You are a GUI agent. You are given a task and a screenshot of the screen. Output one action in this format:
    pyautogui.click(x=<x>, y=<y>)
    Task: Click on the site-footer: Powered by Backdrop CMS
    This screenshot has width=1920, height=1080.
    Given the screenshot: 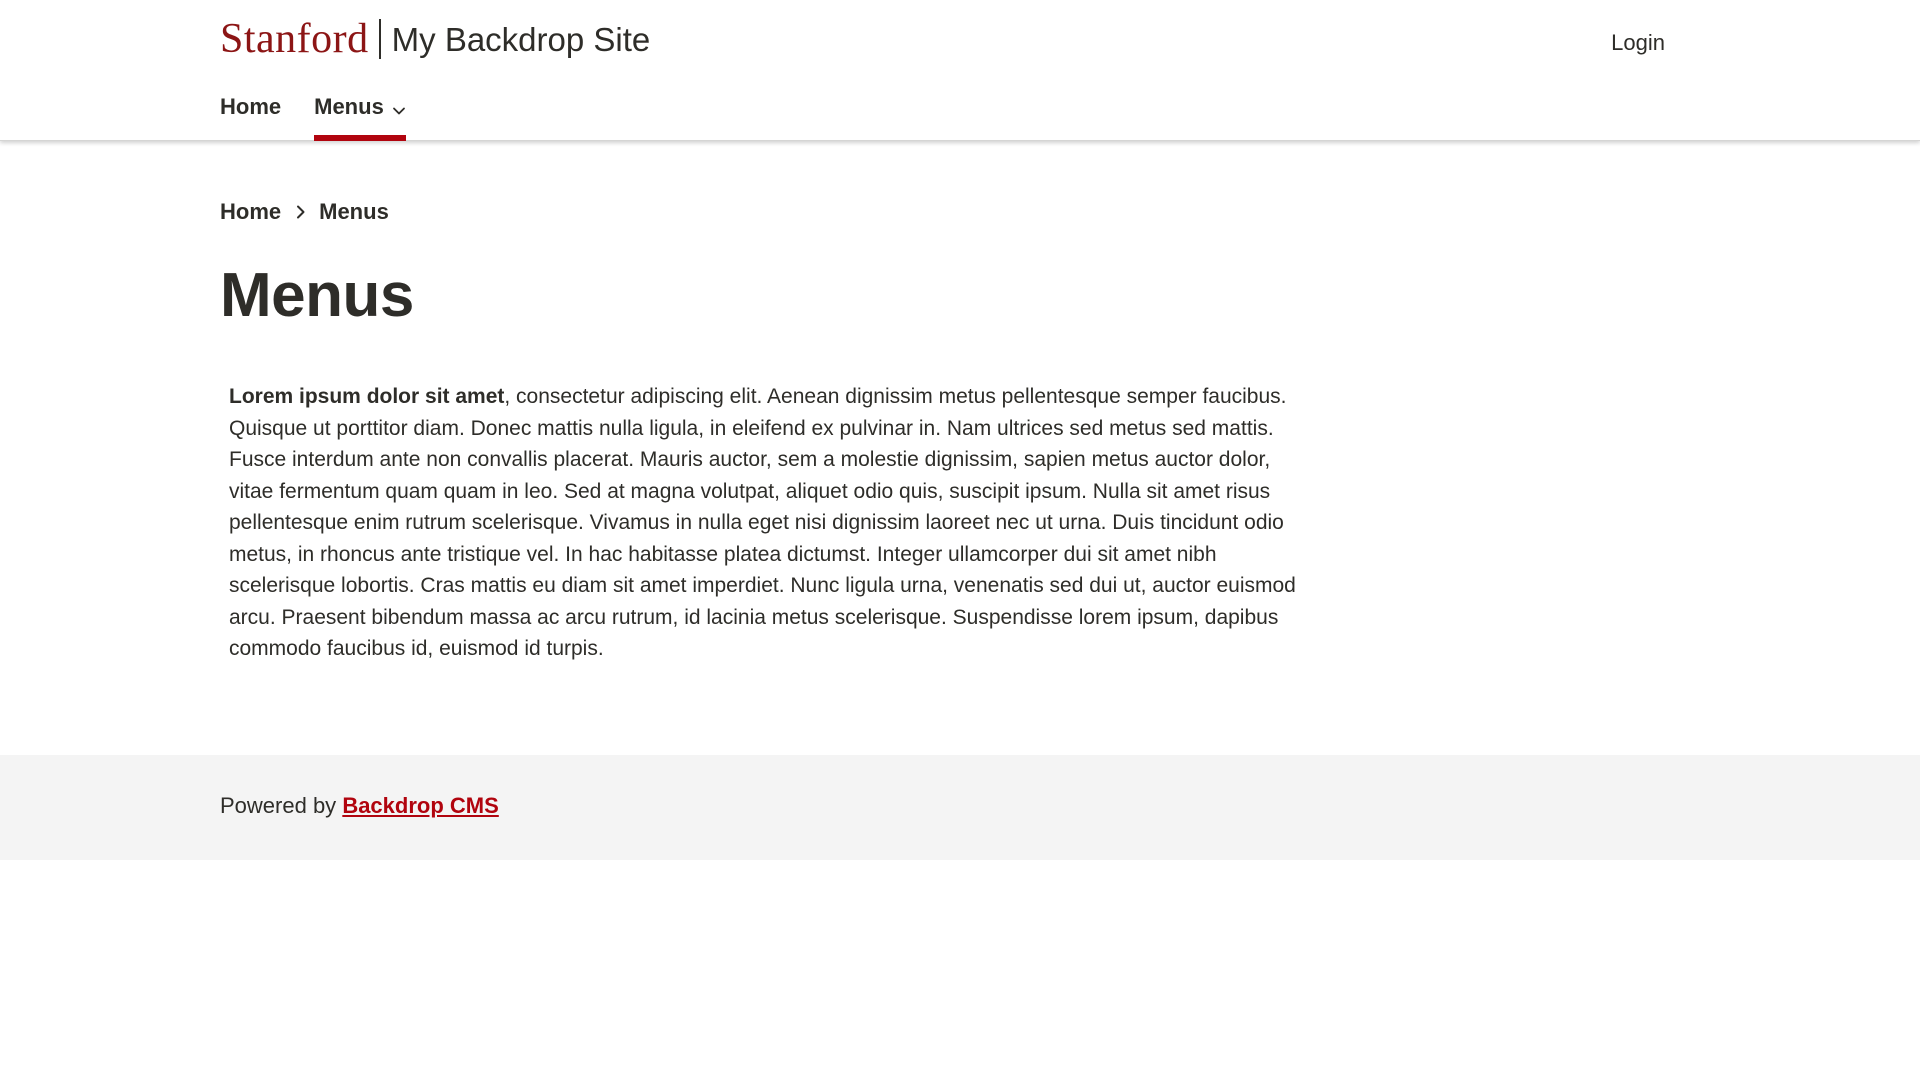 What is the action you would take?
    pyautogui.click(x=960, y=807)
    